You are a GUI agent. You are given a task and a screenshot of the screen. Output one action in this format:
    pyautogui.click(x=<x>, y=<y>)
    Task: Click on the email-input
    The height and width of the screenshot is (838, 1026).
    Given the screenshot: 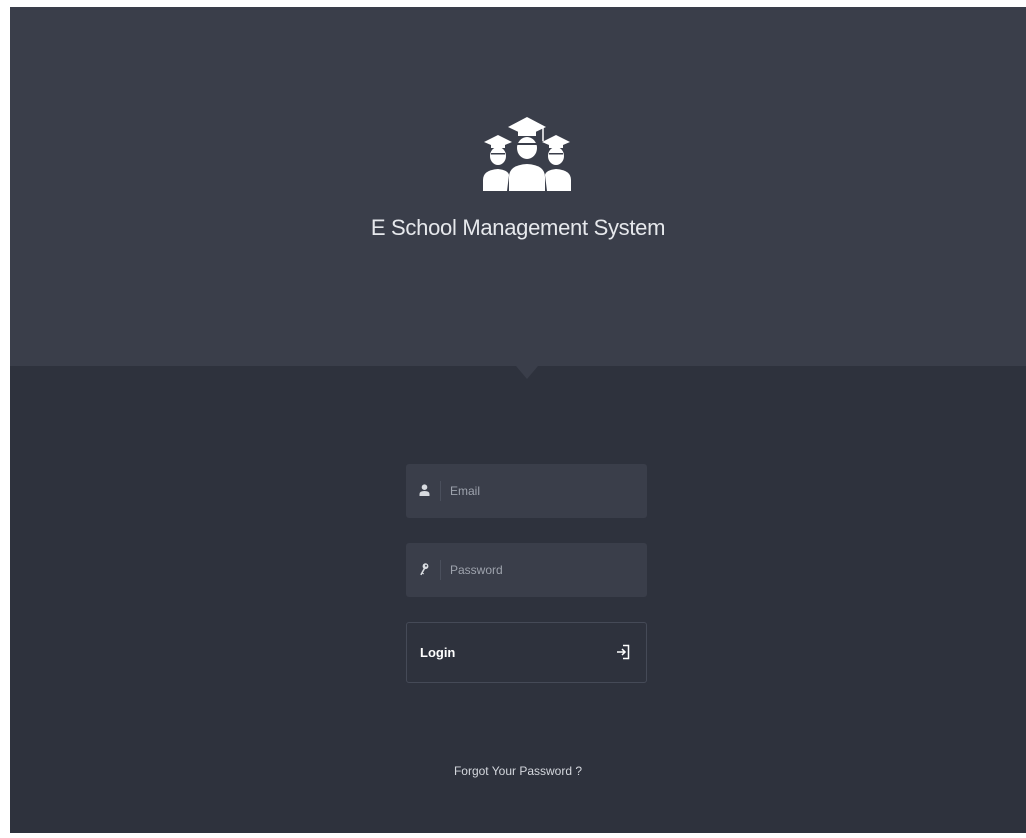 What is the action you would take?
    pyautogui.click(x=545, y=491)
    